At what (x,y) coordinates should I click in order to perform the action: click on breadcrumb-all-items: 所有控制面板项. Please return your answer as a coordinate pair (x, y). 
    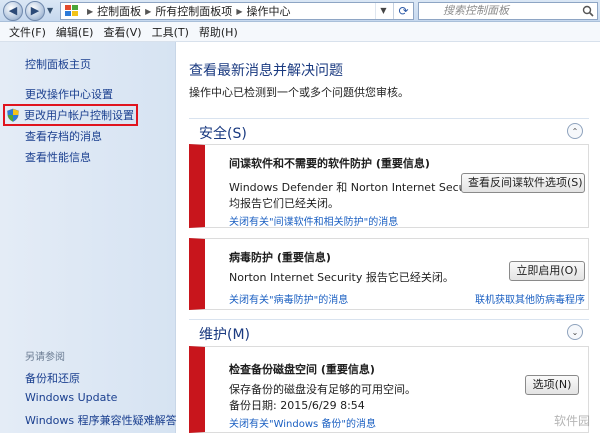
    Looking at the image, I should click on (193, 11).